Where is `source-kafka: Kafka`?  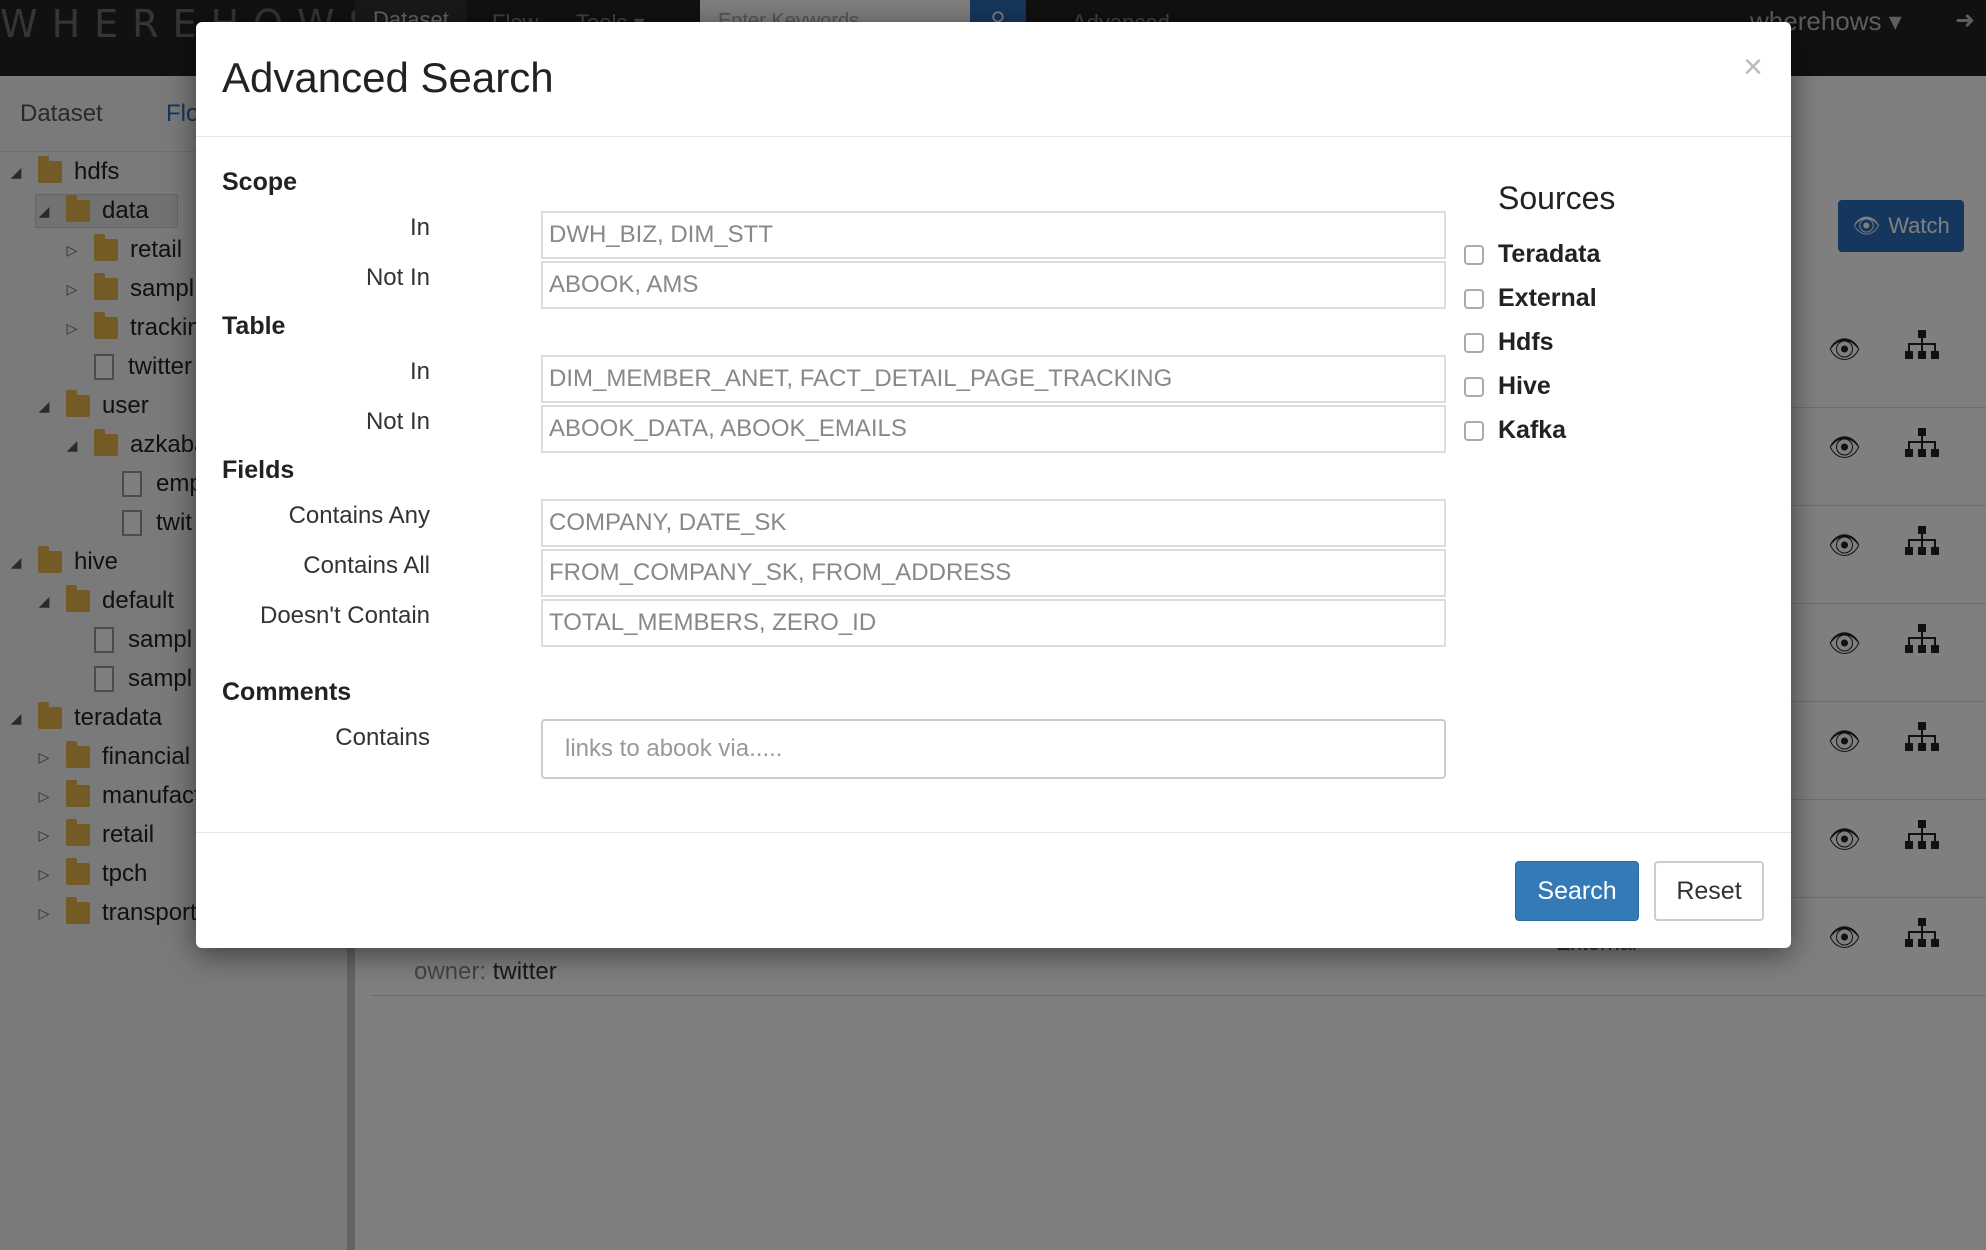
source-kafka: Kafka is located at coordinates (1515, 430).